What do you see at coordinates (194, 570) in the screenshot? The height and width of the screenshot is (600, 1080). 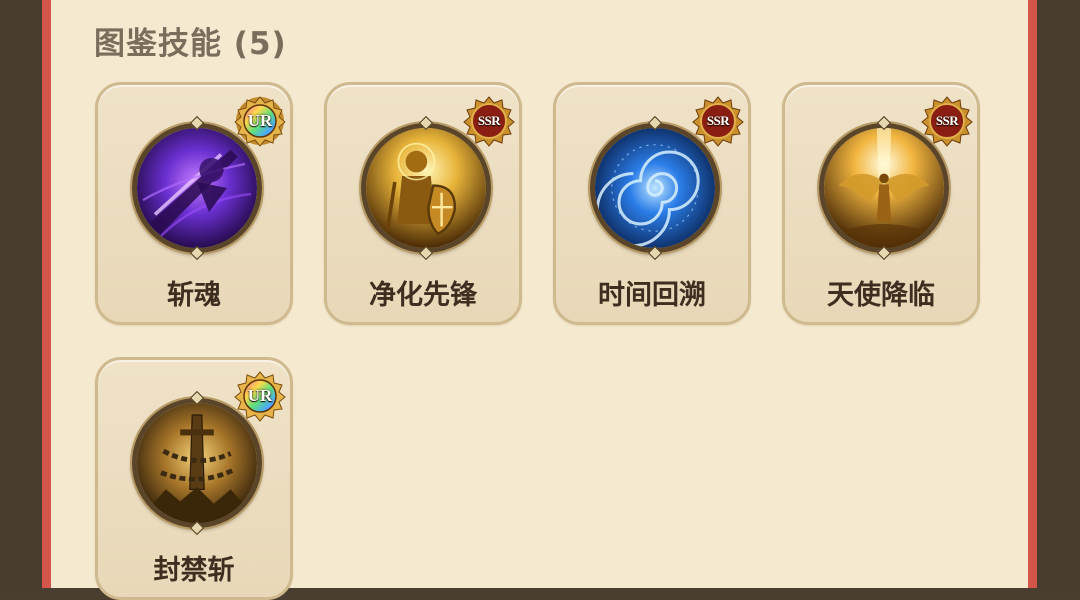 I see `skill-name: 封禁斩` at bounding box center [194, 570].